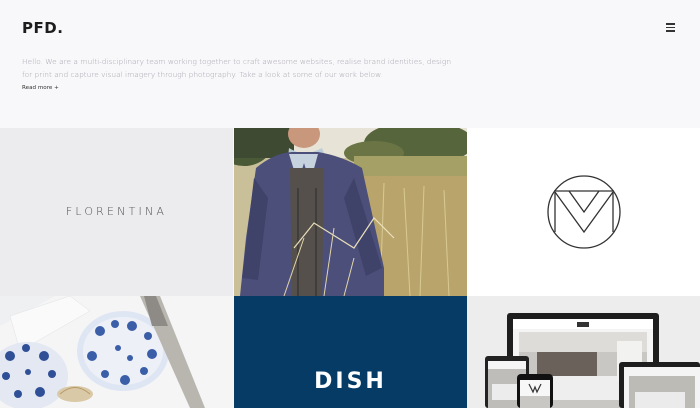 The height and width of the screenshot is (408, 700). Describe the element at coordinates (40, 88) in the screenshot. I see `read-more-link: Read more +` at that location.